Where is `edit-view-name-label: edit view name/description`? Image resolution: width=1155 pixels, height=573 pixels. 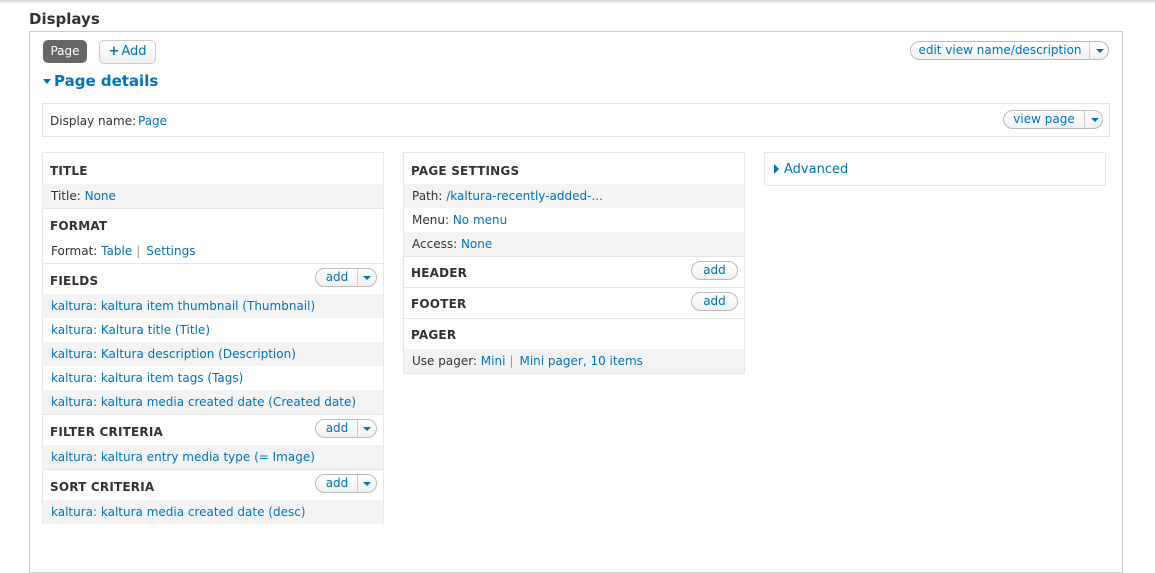 edit-view-name-label: edit view name/description is located at coordinates (1000, 50).